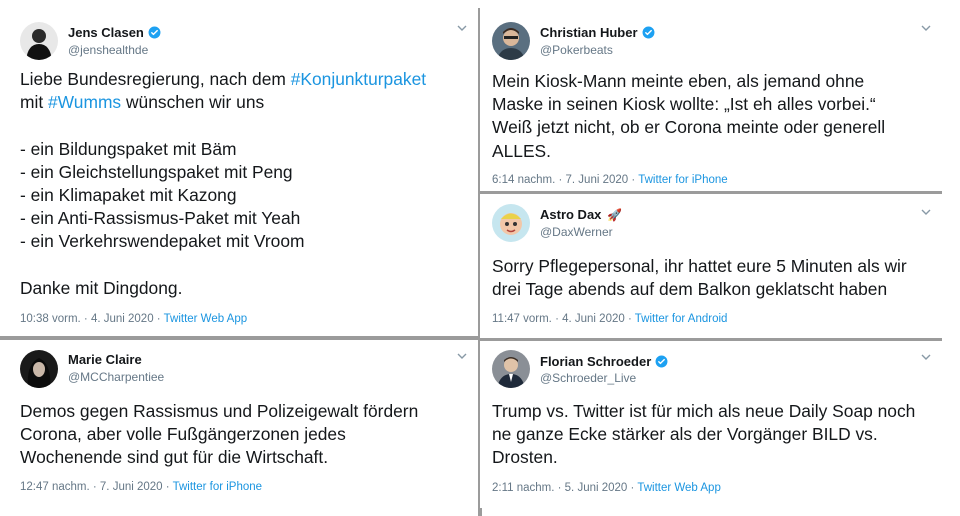 Image resolution: width=960 pixels, height=516 pixels. Describe the element at coordinates (174, 457) in the screenshot. I see `tweet-line: Wochenende sind gut für die Wirtschaft.` at that location.